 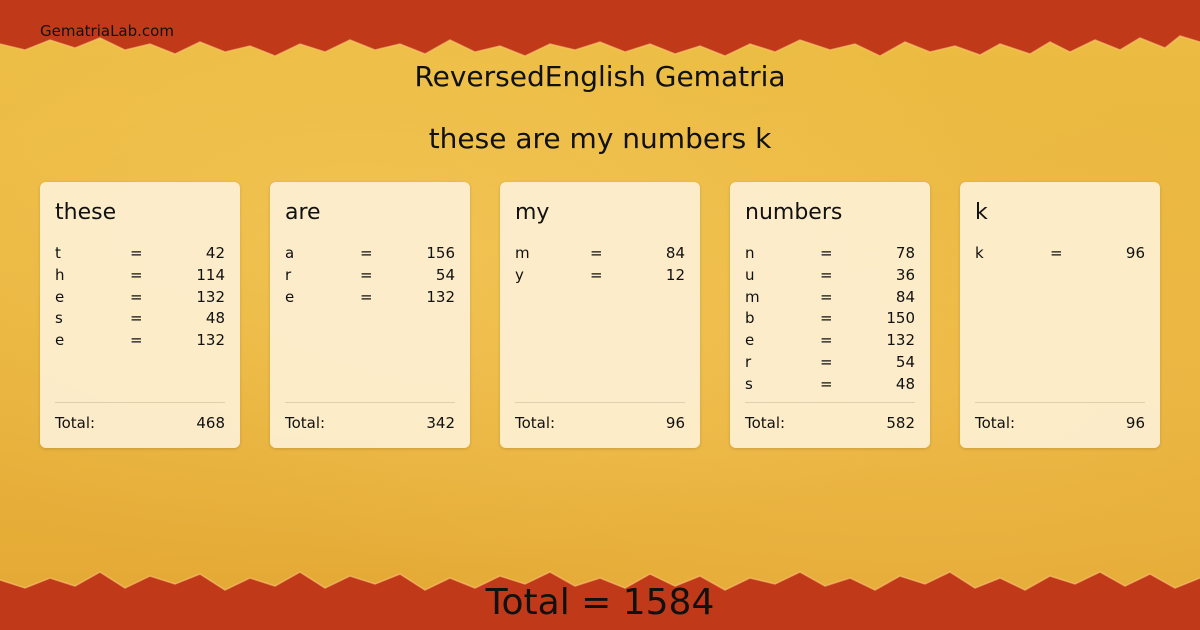 What do you see at coordinates (750, 275) in the screenshot?
I see `letter: u` at bounding box center [750, 275].